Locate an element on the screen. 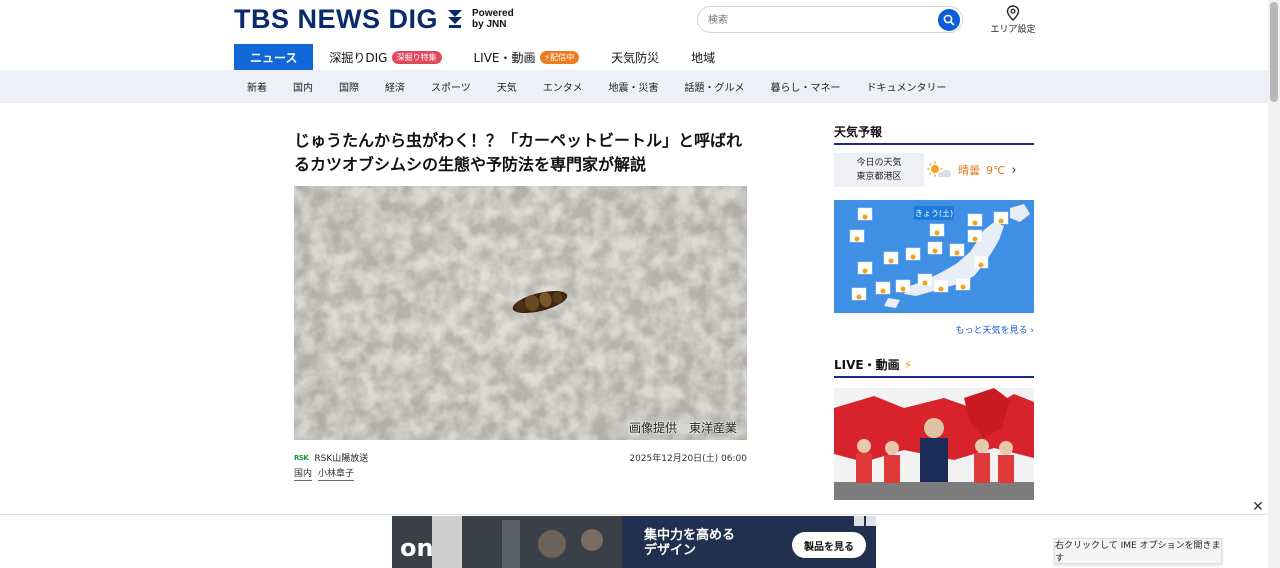 The image size is (1280, 568). image-credit: 画像提供 東洋産業 is located at coordinates (682, 428).